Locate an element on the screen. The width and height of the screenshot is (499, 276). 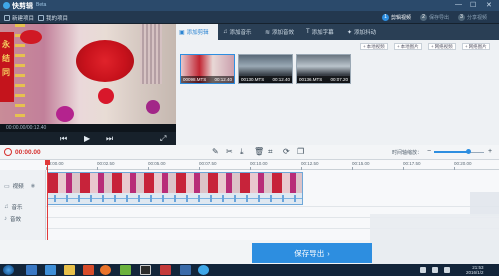
start-icon is located at coordinates (8, 270).